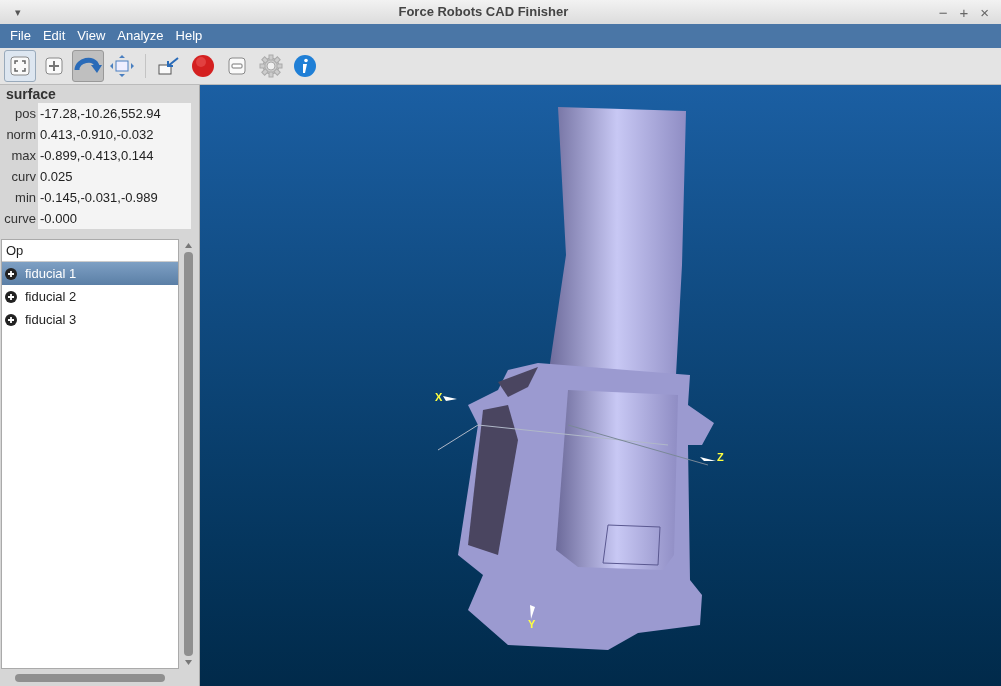  Describe the element at coordinates (237, 66) in the screenshot. I see `minus-icon` at that location.